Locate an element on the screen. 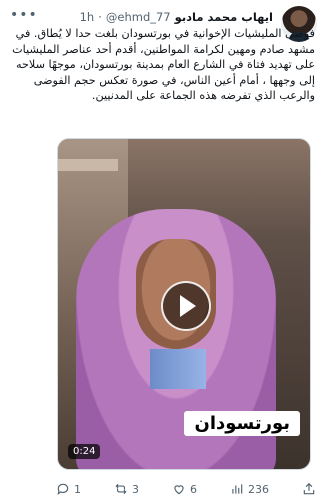  heart-icon is located at coordinates (179, 490).